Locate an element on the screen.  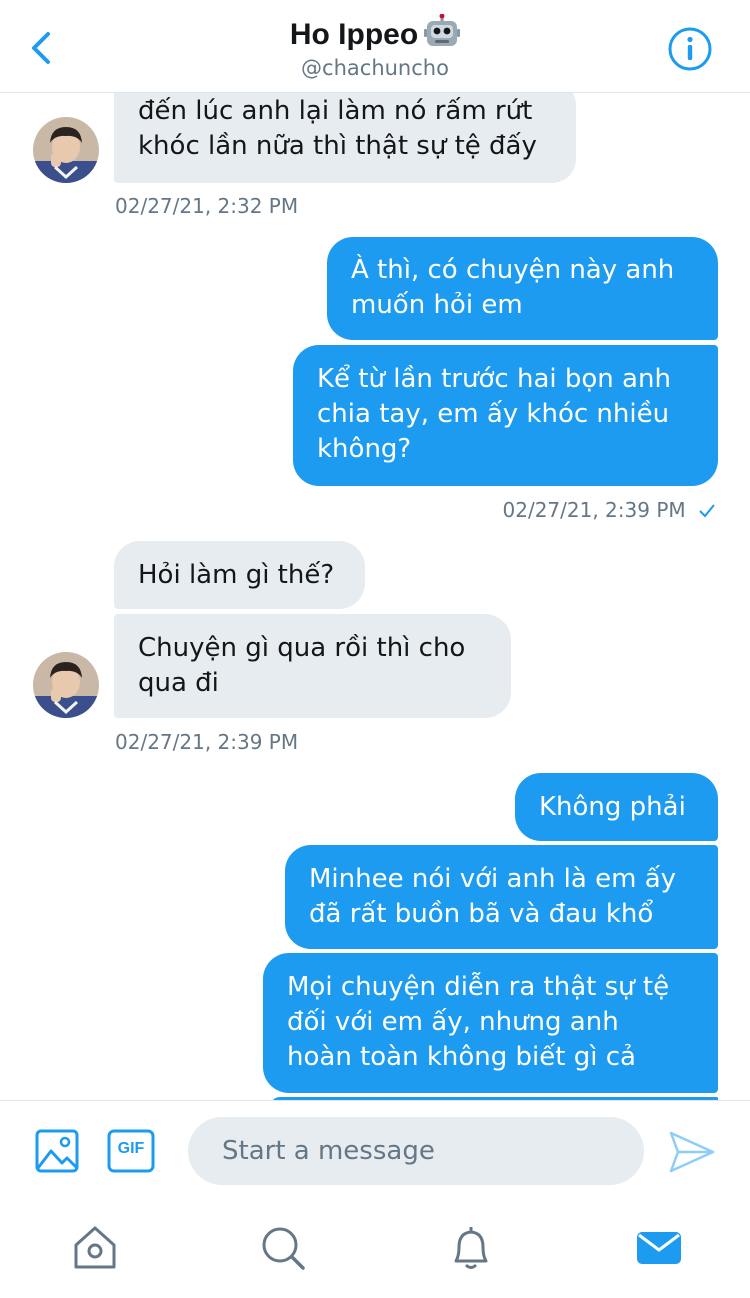
send-icon is located at coordinates (692, 1152).